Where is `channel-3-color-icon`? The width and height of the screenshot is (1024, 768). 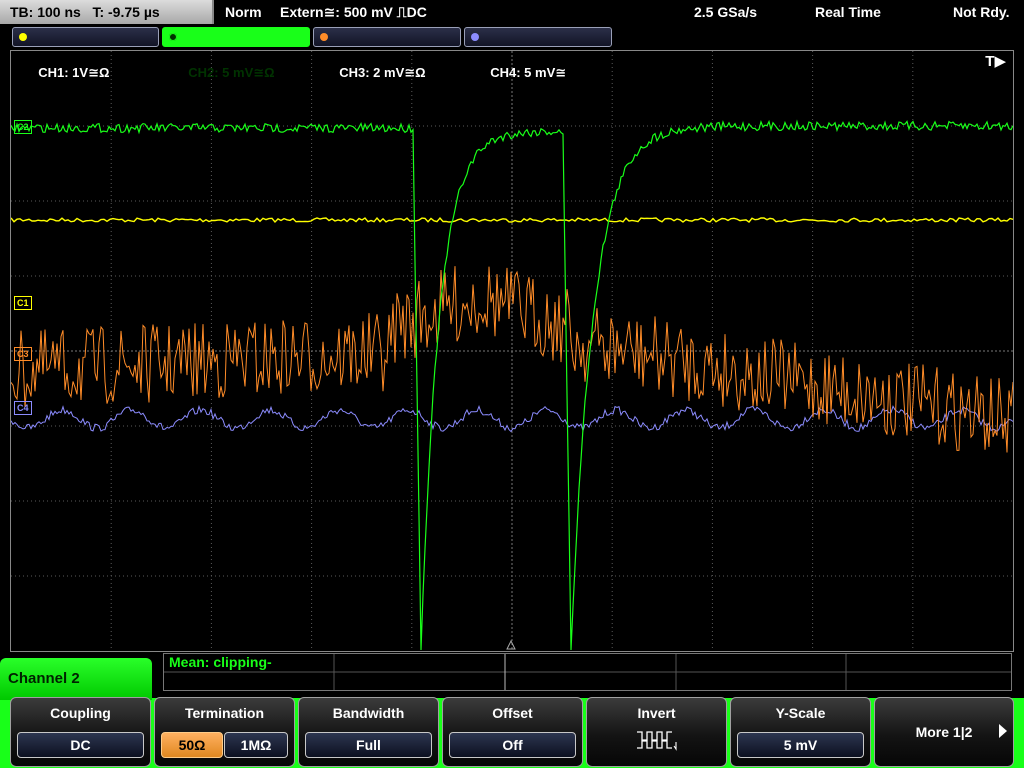
channel-3-color-icon is located at coordinates (324, 37).